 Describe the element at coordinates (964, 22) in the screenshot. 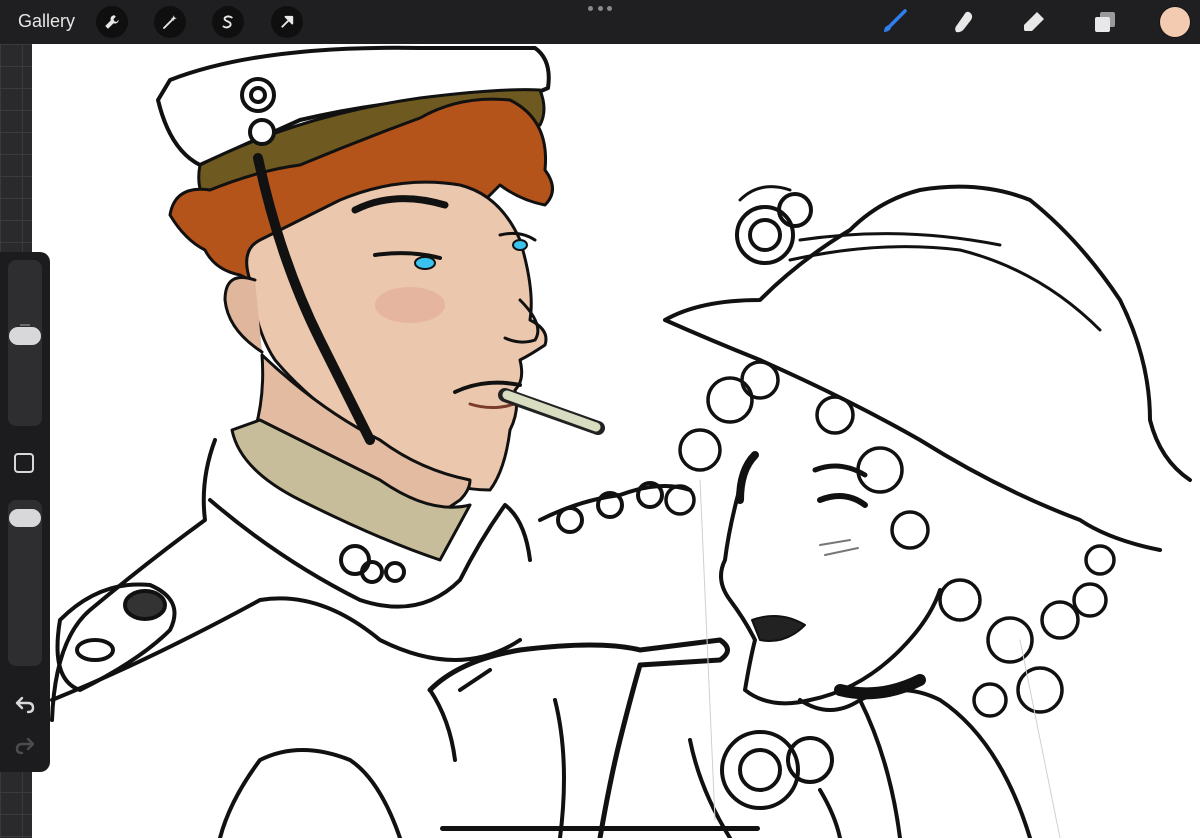

I see `smudge-icon` at that location.